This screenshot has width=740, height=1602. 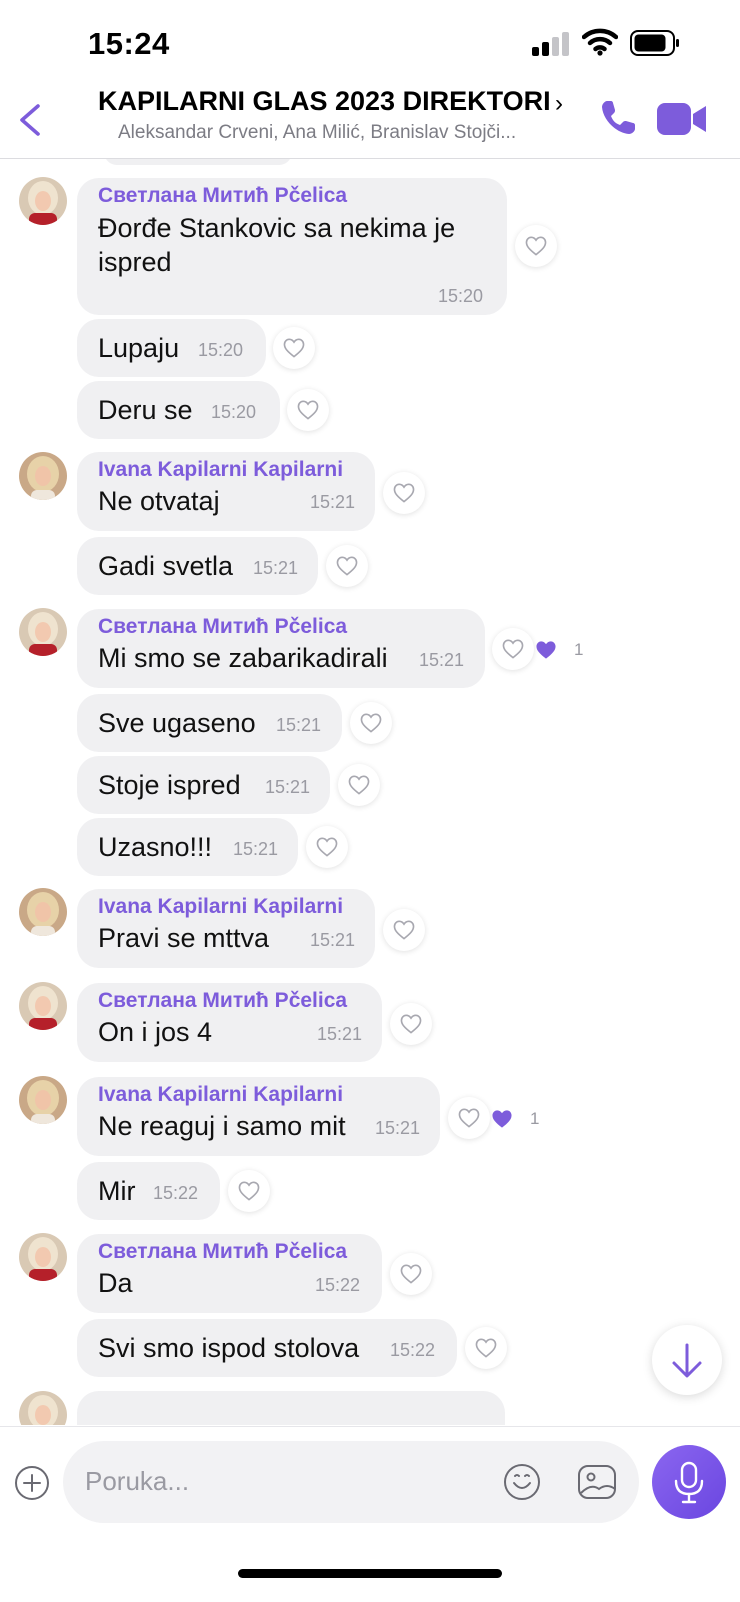 What do you see at coordinates (115, 1283) in the screenshot?
I see `message-text: Da` at bounding box center [115, 1283].